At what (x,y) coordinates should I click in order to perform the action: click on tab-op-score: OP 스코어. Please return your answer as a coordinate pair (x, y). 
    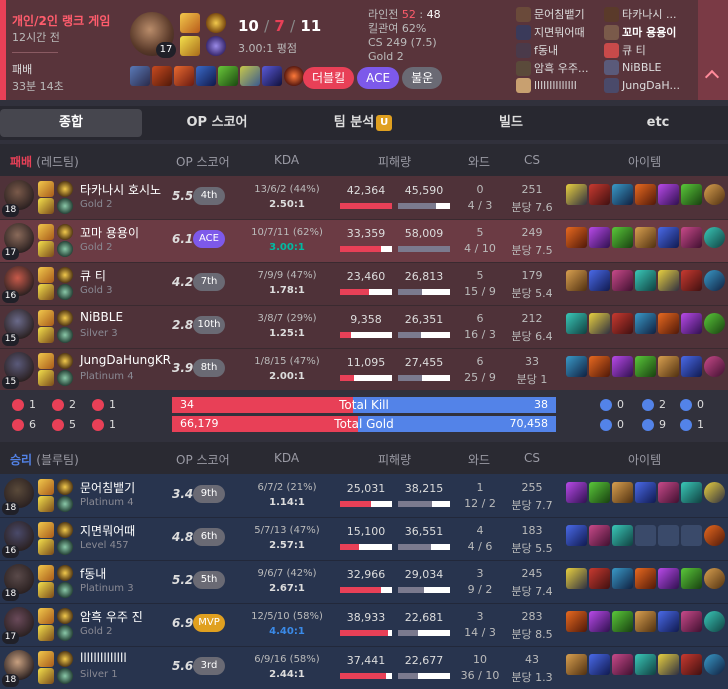
    Looking at the image, I should click on (217, 123).